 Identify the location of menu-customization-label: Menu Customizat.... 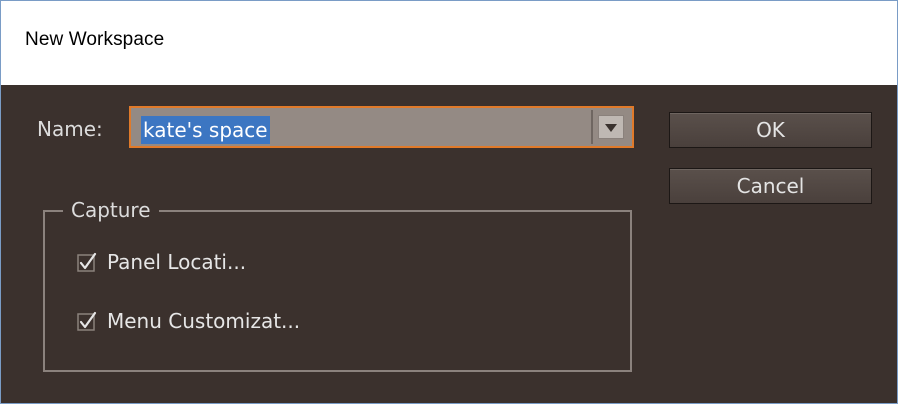
(204, 321).